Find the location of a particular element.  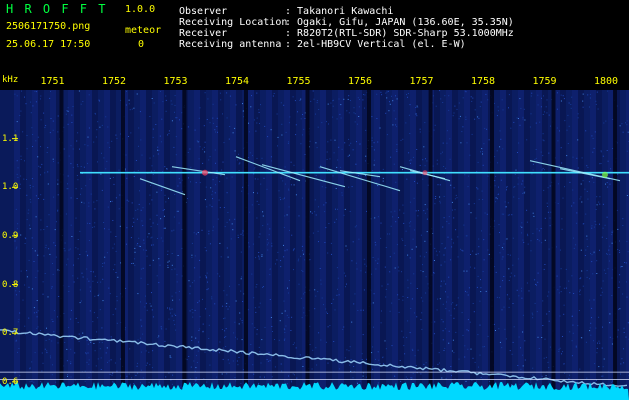

timestamp: 25.06.17 17:50 is located at coordinates (48, 44).